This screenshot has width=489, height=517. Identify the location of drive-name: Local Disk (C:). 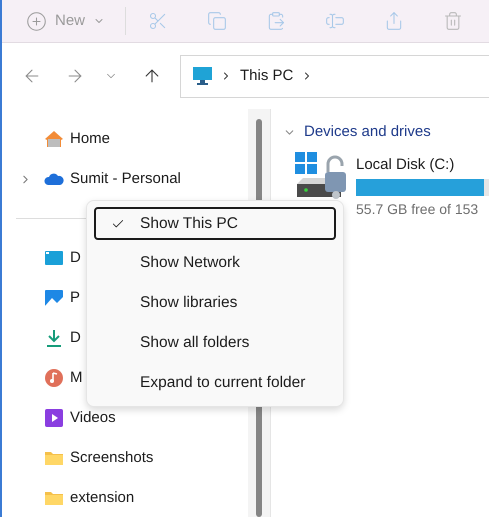
(406, 164).